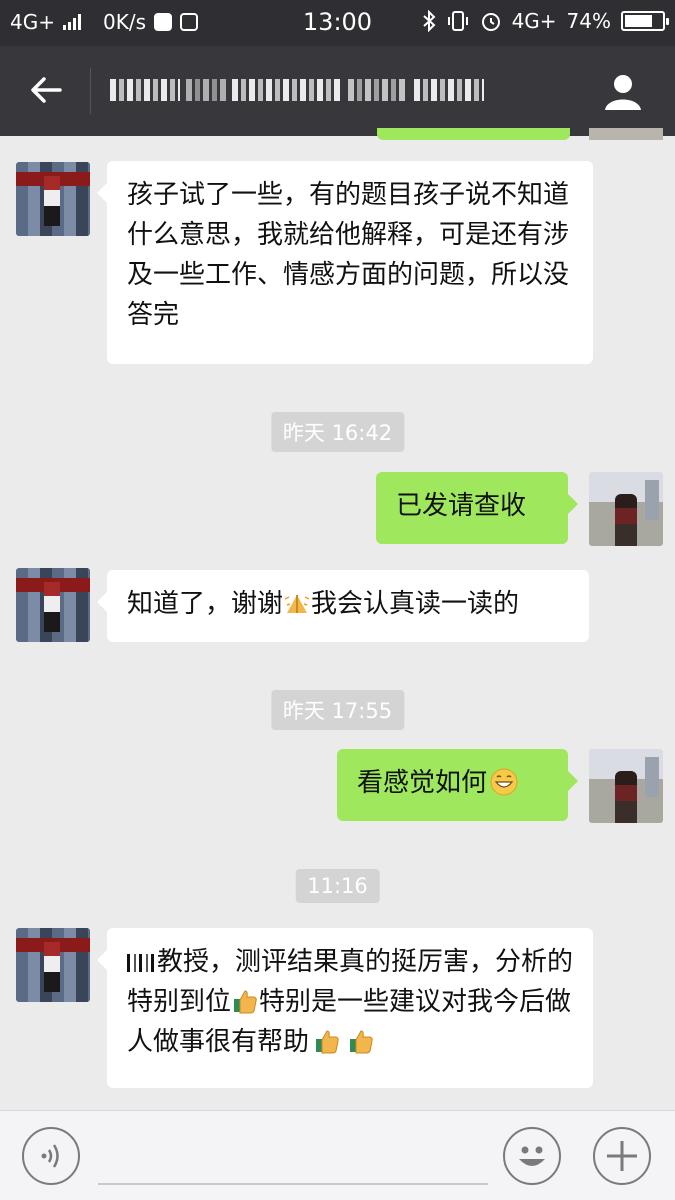  I want to click on folded-hands-icon, so click(297, 604).